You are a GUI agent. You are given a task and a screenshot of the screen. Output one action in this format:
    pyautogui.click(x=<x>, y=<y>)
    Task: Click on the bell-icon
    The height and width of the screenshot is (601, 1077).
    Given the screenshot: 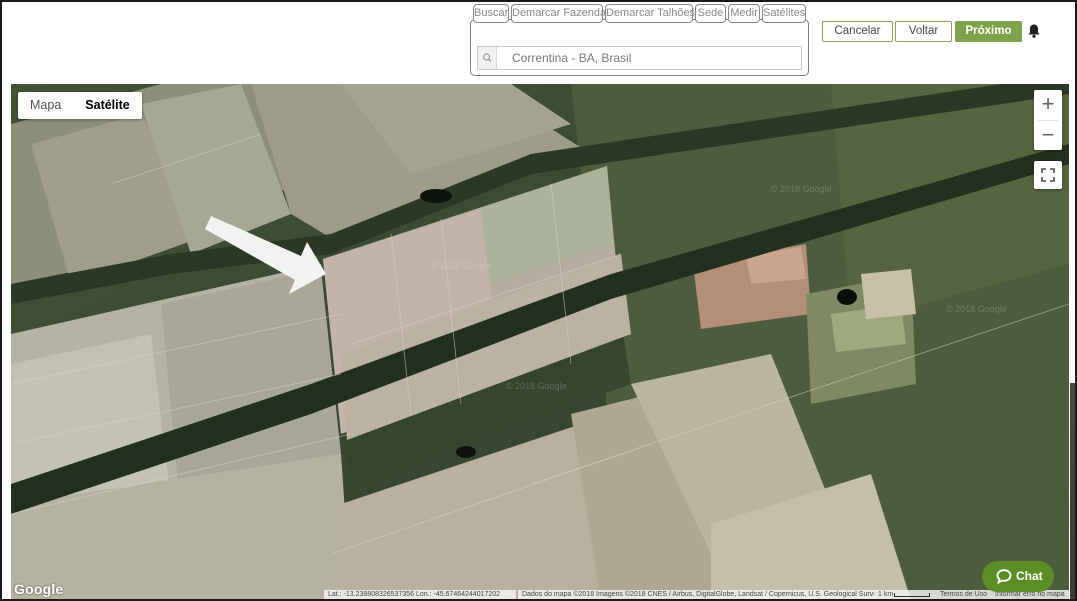 What is the action you would take?
    pyautogui.click(x=1034, y=31)
    